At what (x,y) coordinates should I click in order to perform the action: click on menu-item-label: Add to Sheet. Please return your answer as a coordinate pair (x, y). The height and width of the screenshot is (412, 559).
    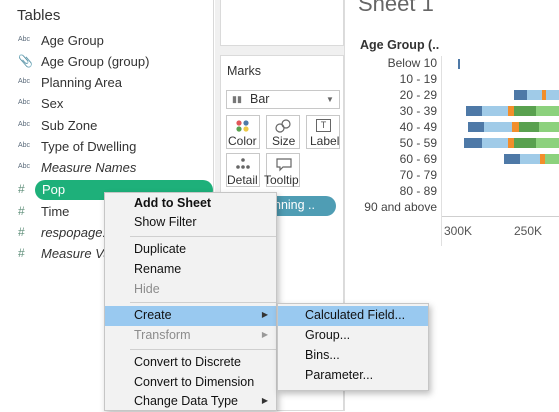
    Looking at the image, I should click on (173, 203).